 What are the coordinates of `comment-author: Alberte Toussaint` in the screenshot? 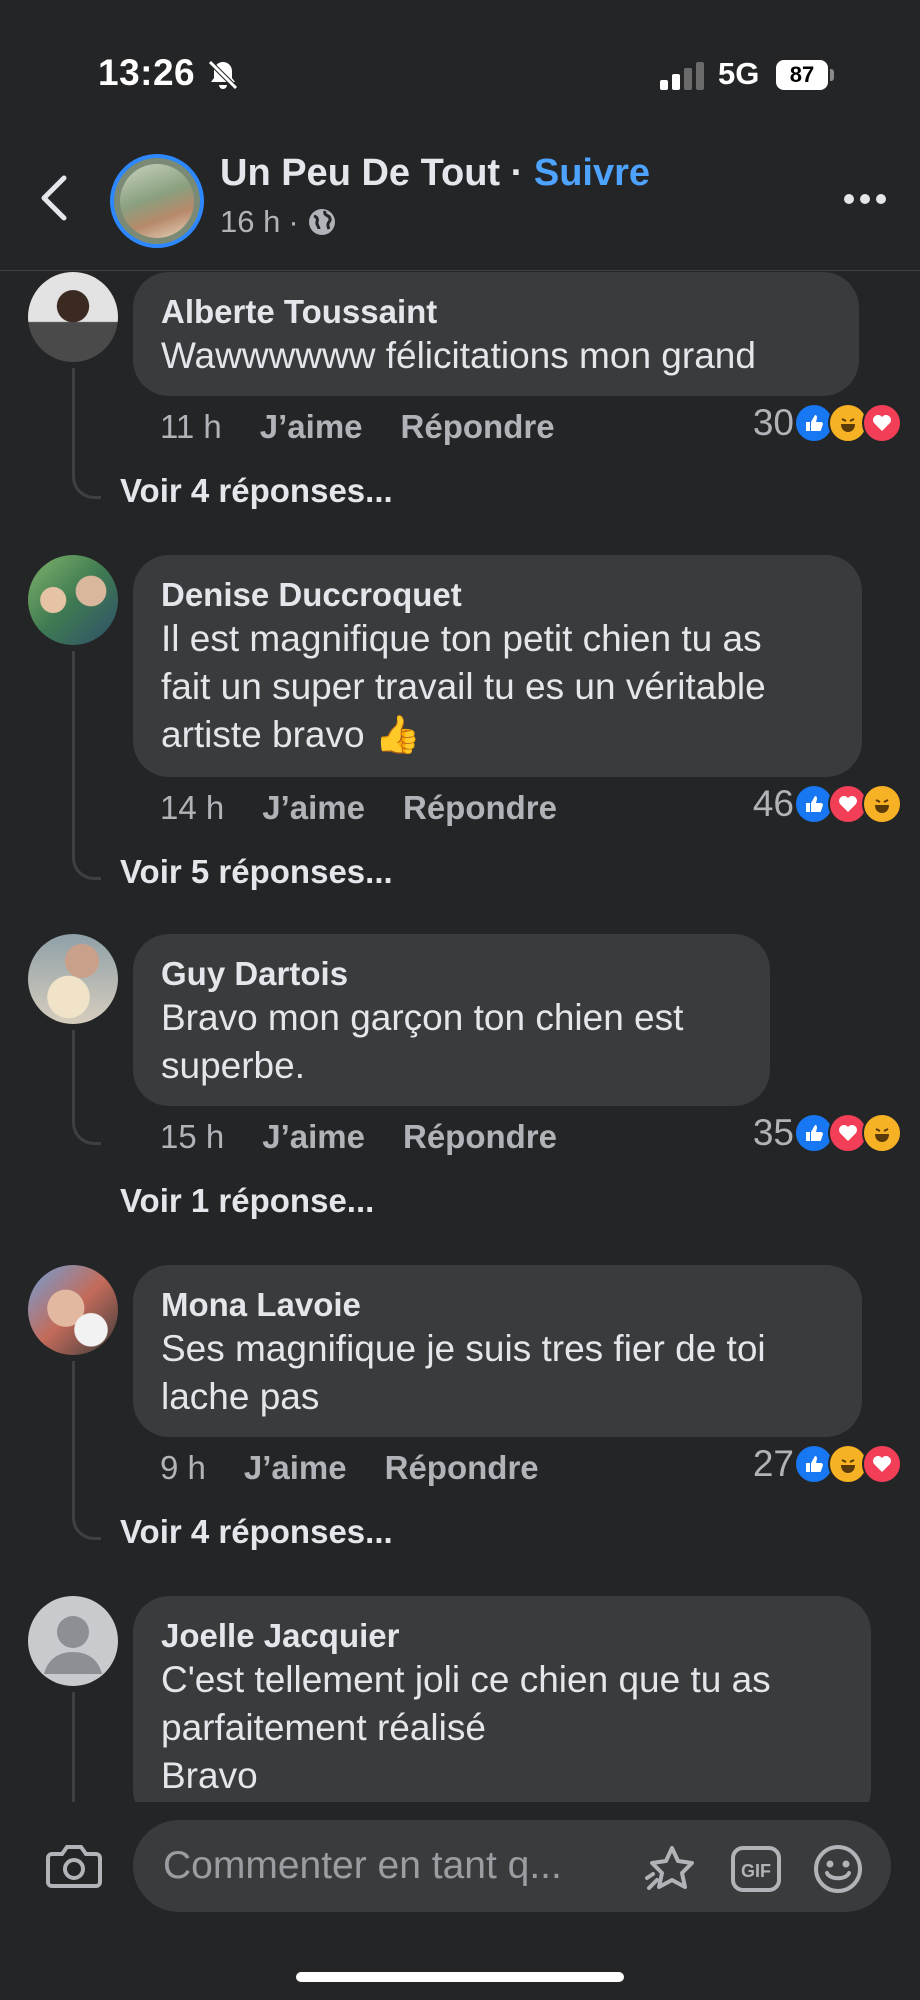 It's located at (496, 312).